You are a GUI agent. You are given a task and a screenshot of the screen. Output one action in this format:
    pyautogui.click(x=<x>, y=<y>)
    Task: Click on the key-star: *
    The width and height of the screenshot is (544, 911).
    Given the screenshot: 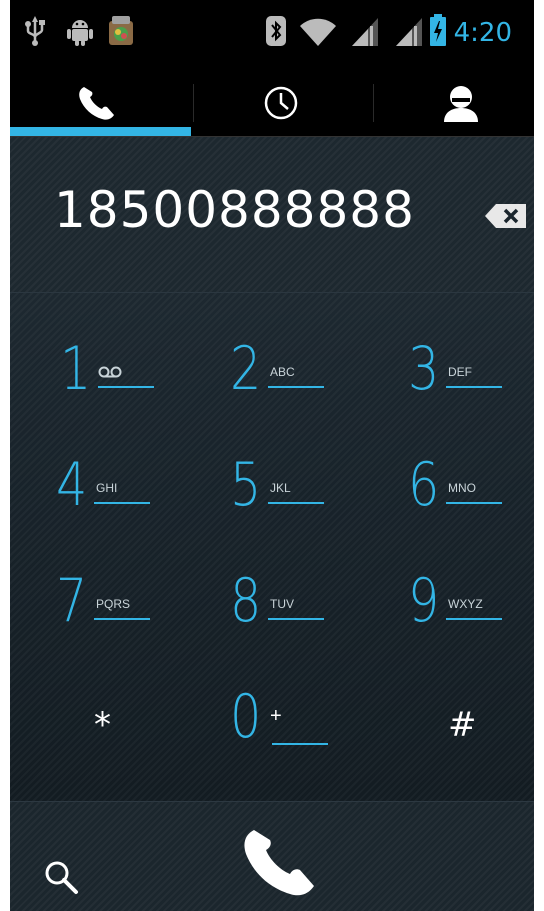 What is the action you would take?
    pyautogui.click(x=164, y=737)
    